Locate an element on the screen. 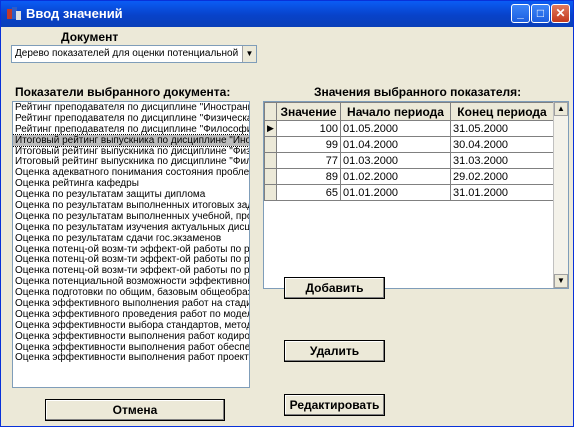  column-header-value: Значение is located at coordinates (308, 111).